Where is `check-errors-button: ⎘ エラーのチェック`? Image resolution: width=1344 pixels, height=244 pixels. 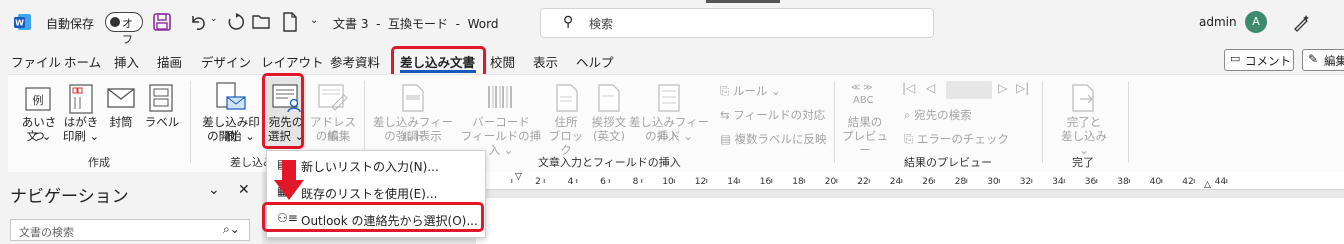
check-errors-button: ⎘ エラーのチェック is located at coordinates (956, 139).